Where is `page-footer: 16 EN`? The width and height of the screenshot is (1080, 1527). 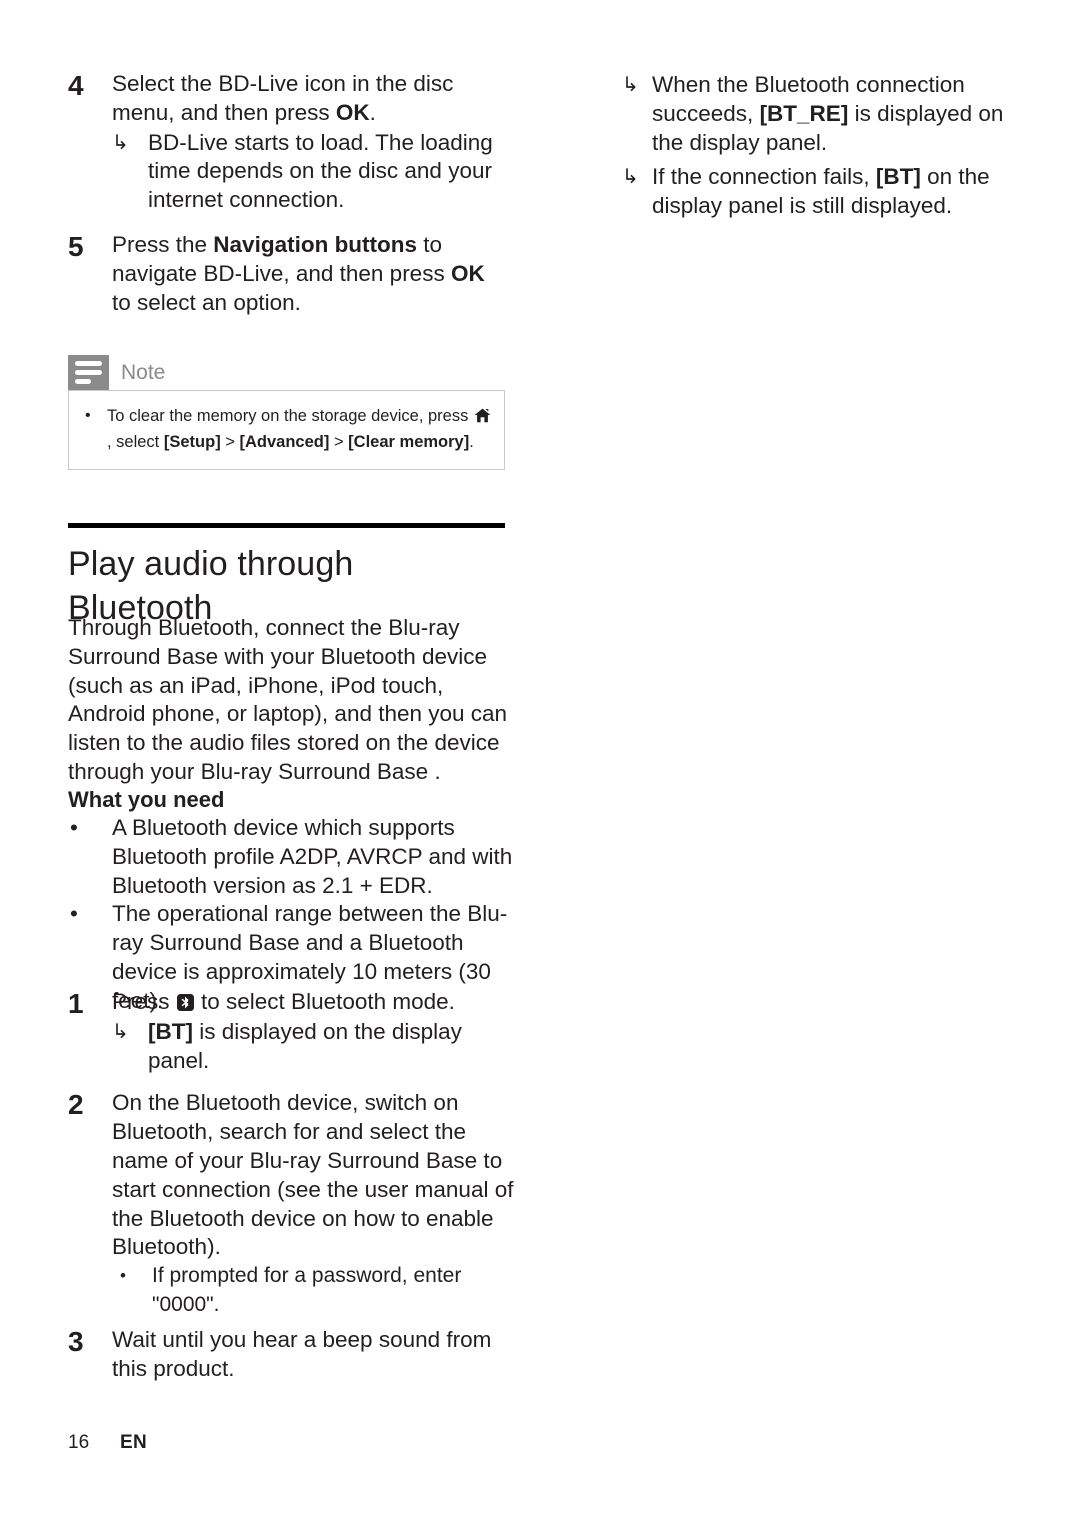
page-footer: 16 EN is located at coordinates (107, 1443).